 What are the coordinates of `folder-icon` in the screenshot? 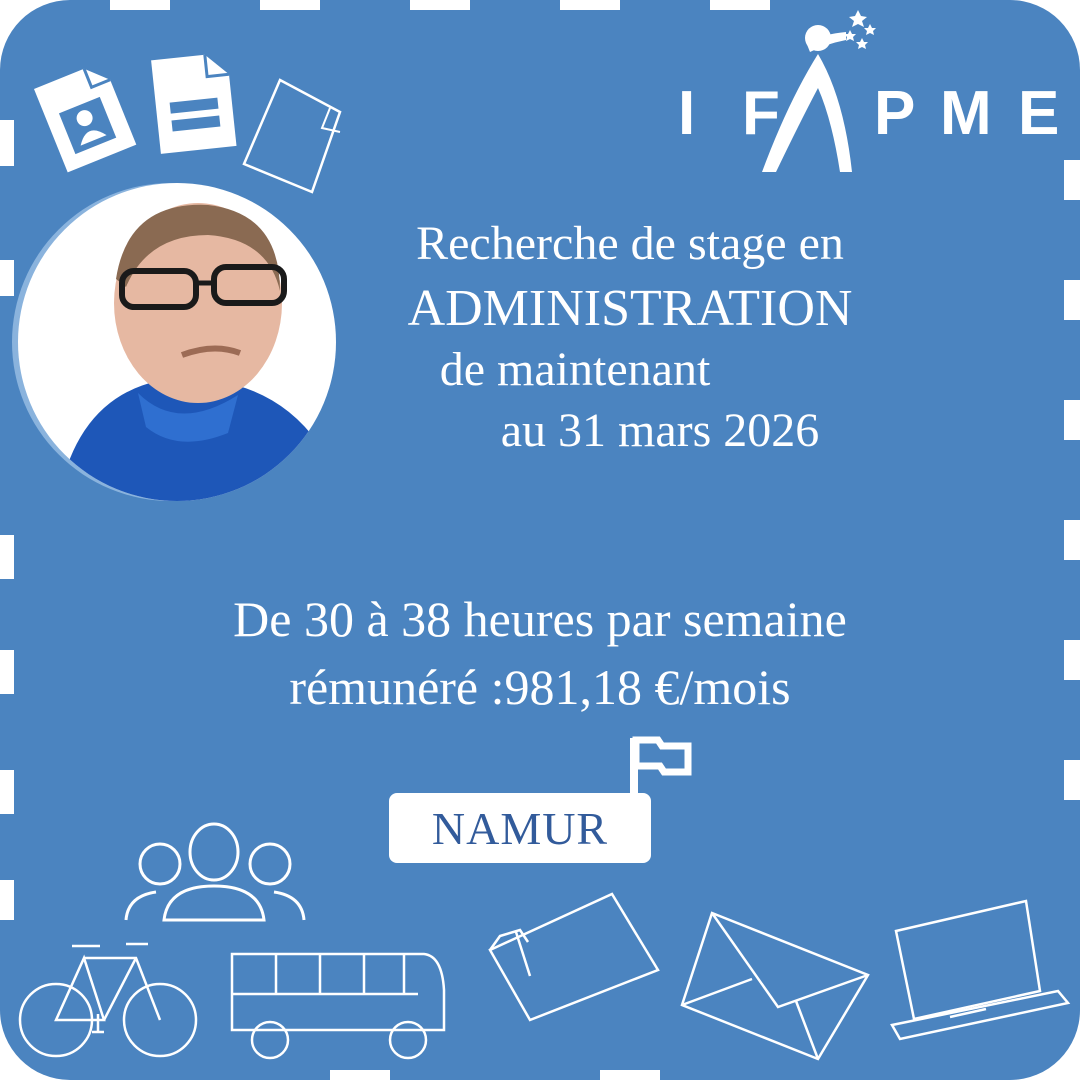 It's located at (572, 955).